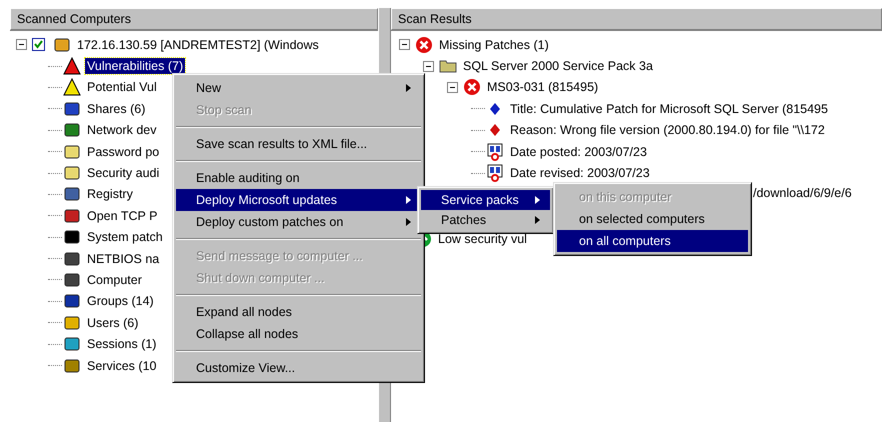  Describe the element at coordinates (580, 173) in the screenshot. I see `tree-item: Date revised: 2003/07/23` at that location.